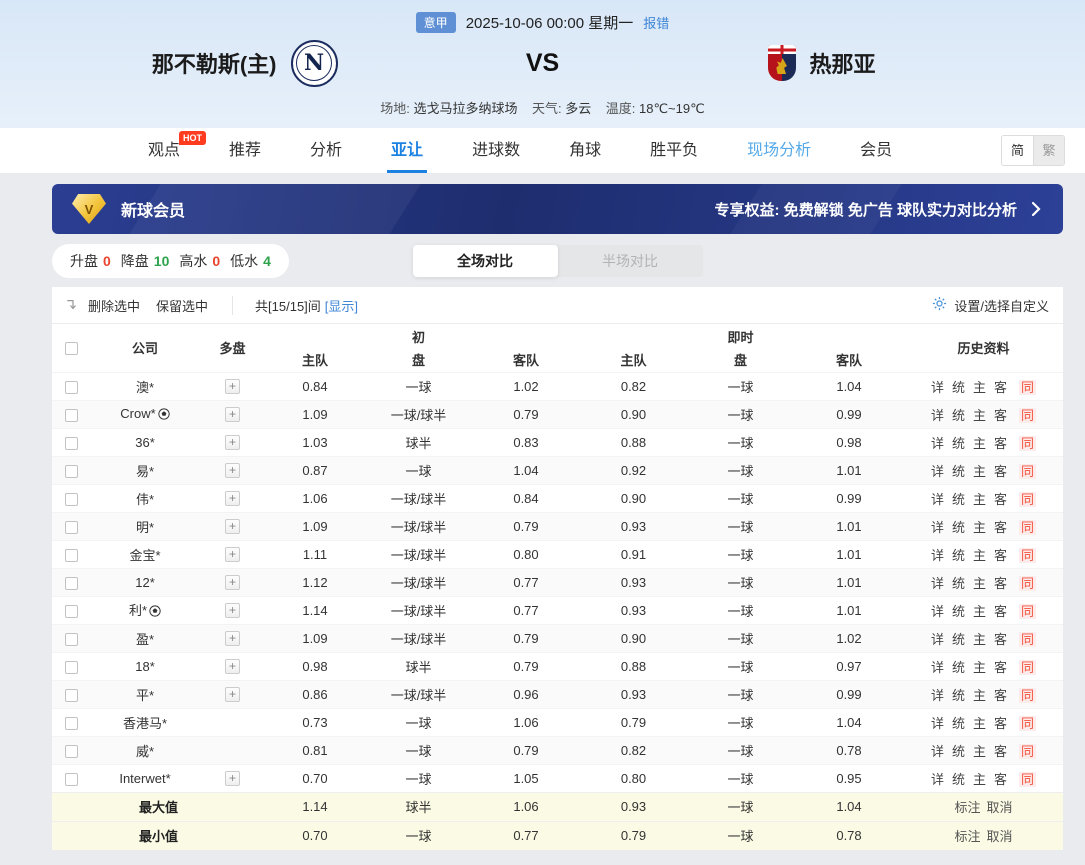 The width and height of the screenshot is (1085, 865). What do you see at coordinates (144, 555) in the screenshot?
I see `company-name: 金宝*` at bounding box center [144, 555].